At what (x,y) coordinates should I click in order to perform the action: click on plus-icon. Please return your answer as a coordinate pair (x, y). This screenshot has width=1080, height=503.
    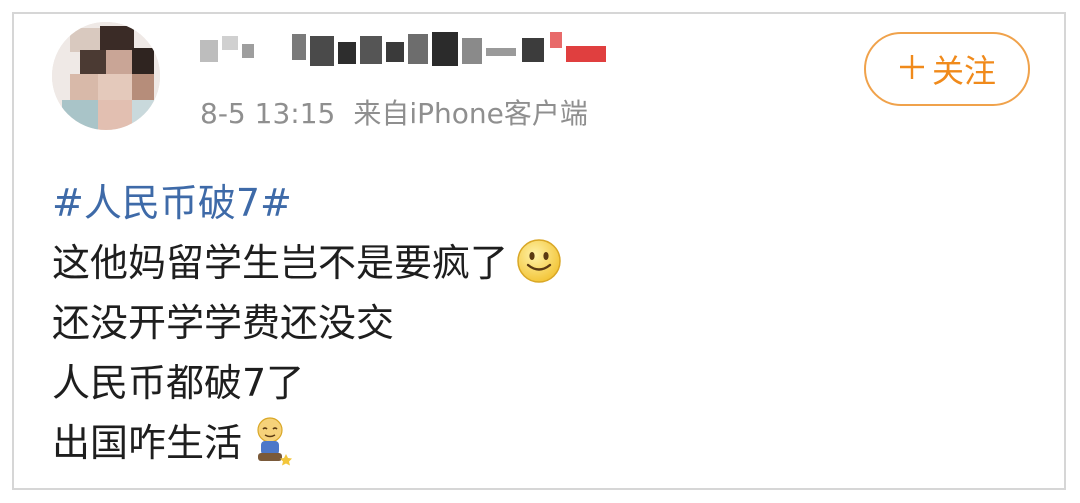
    Looking at the image, I should click on (912, 69).